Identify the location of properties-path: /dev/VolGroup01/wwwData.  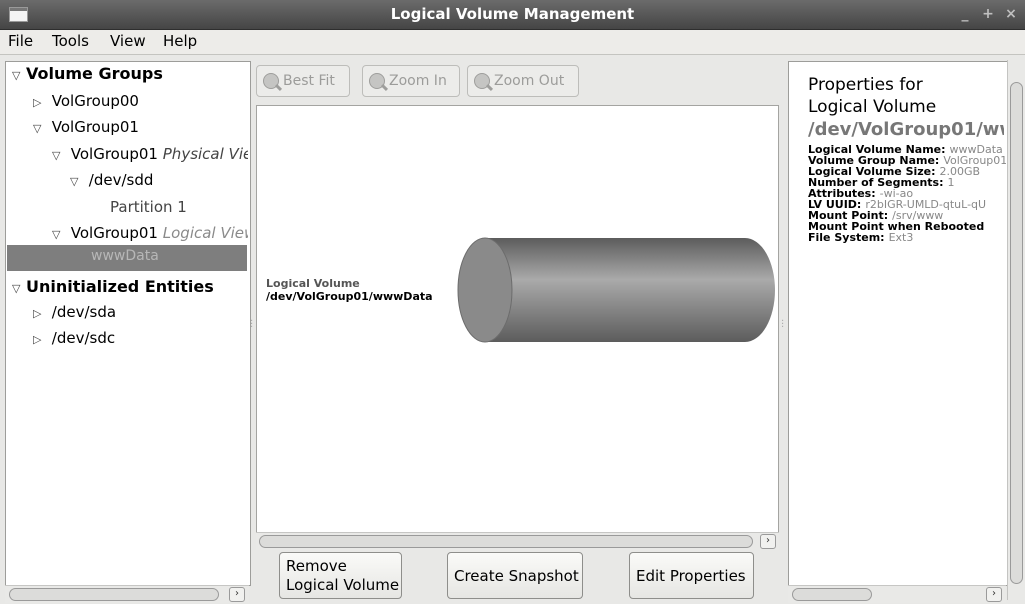
(906, 129).